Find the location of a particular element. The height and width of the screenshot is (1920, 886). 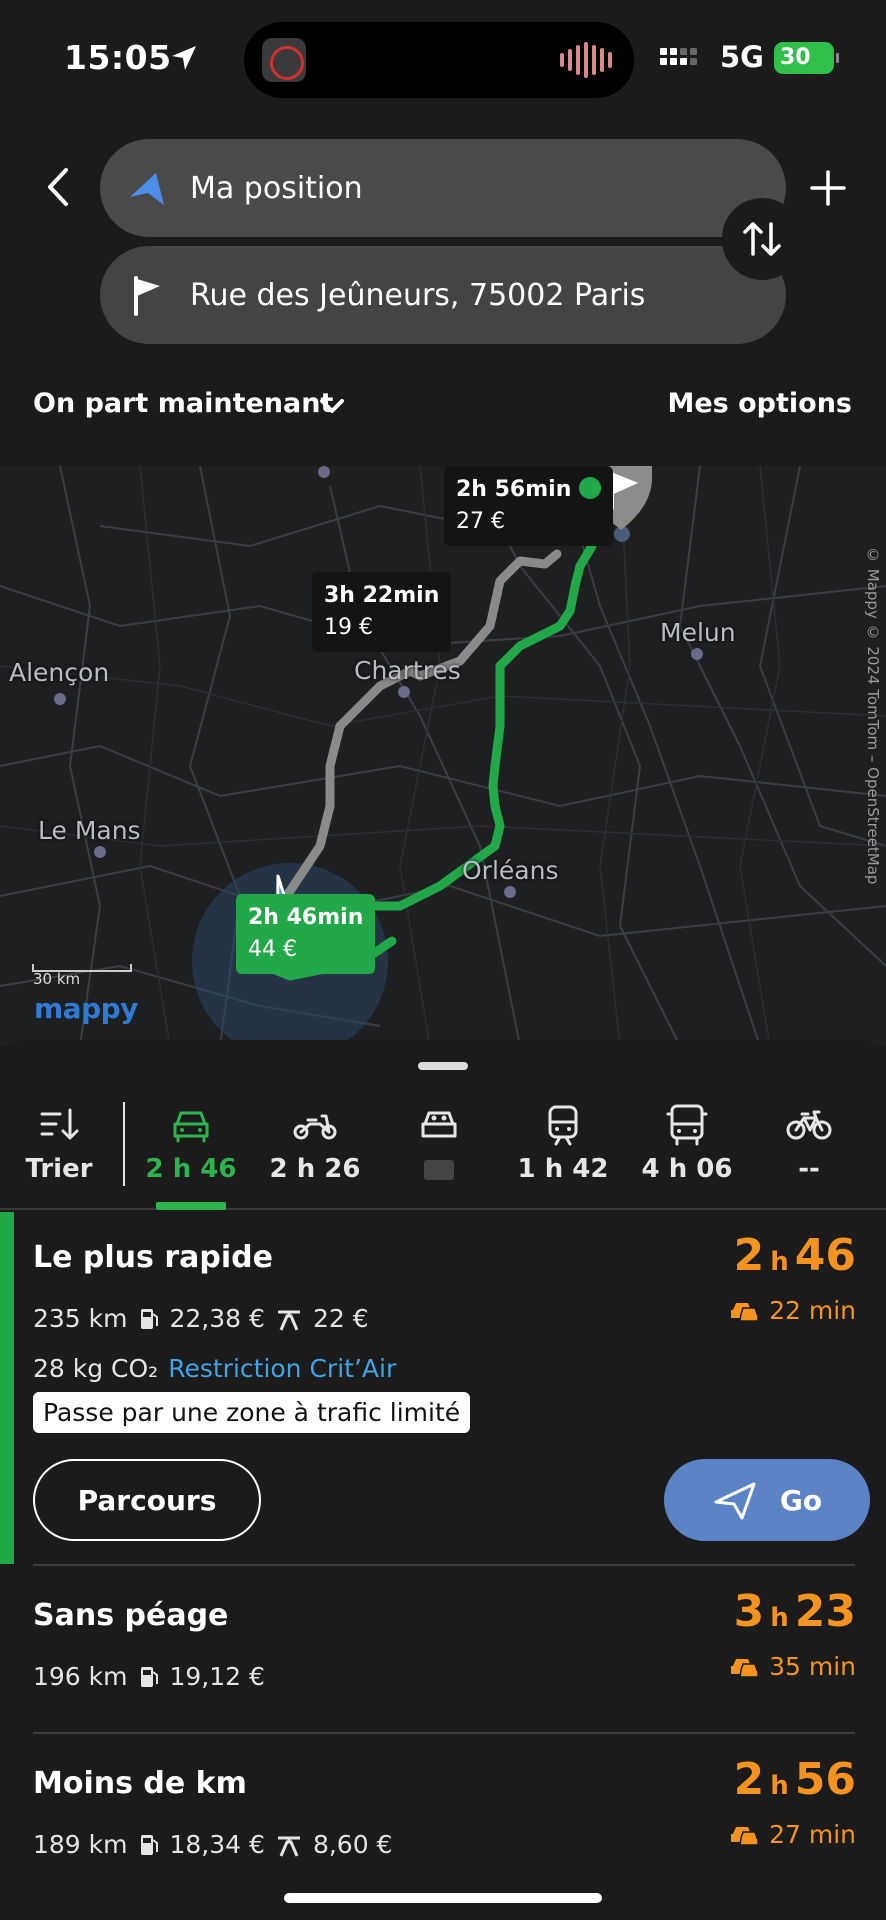

loading-placeholder is located at coordinates (439, 1170).